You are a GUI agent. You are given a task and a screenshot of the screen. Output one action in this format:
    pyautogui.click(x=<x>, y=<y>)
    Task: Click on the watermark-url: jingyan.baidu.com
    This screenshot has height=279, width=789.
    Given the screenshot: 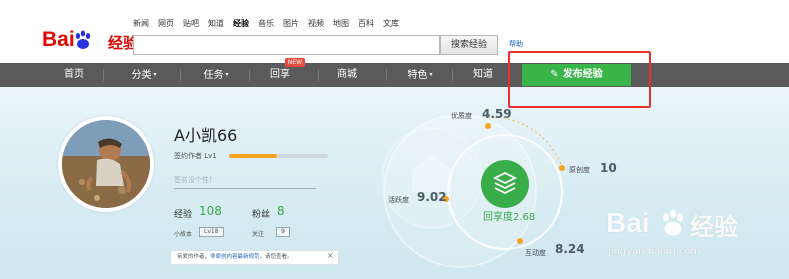 What is the action you would take?
    pyautogui.click(x=654, y=251)
    